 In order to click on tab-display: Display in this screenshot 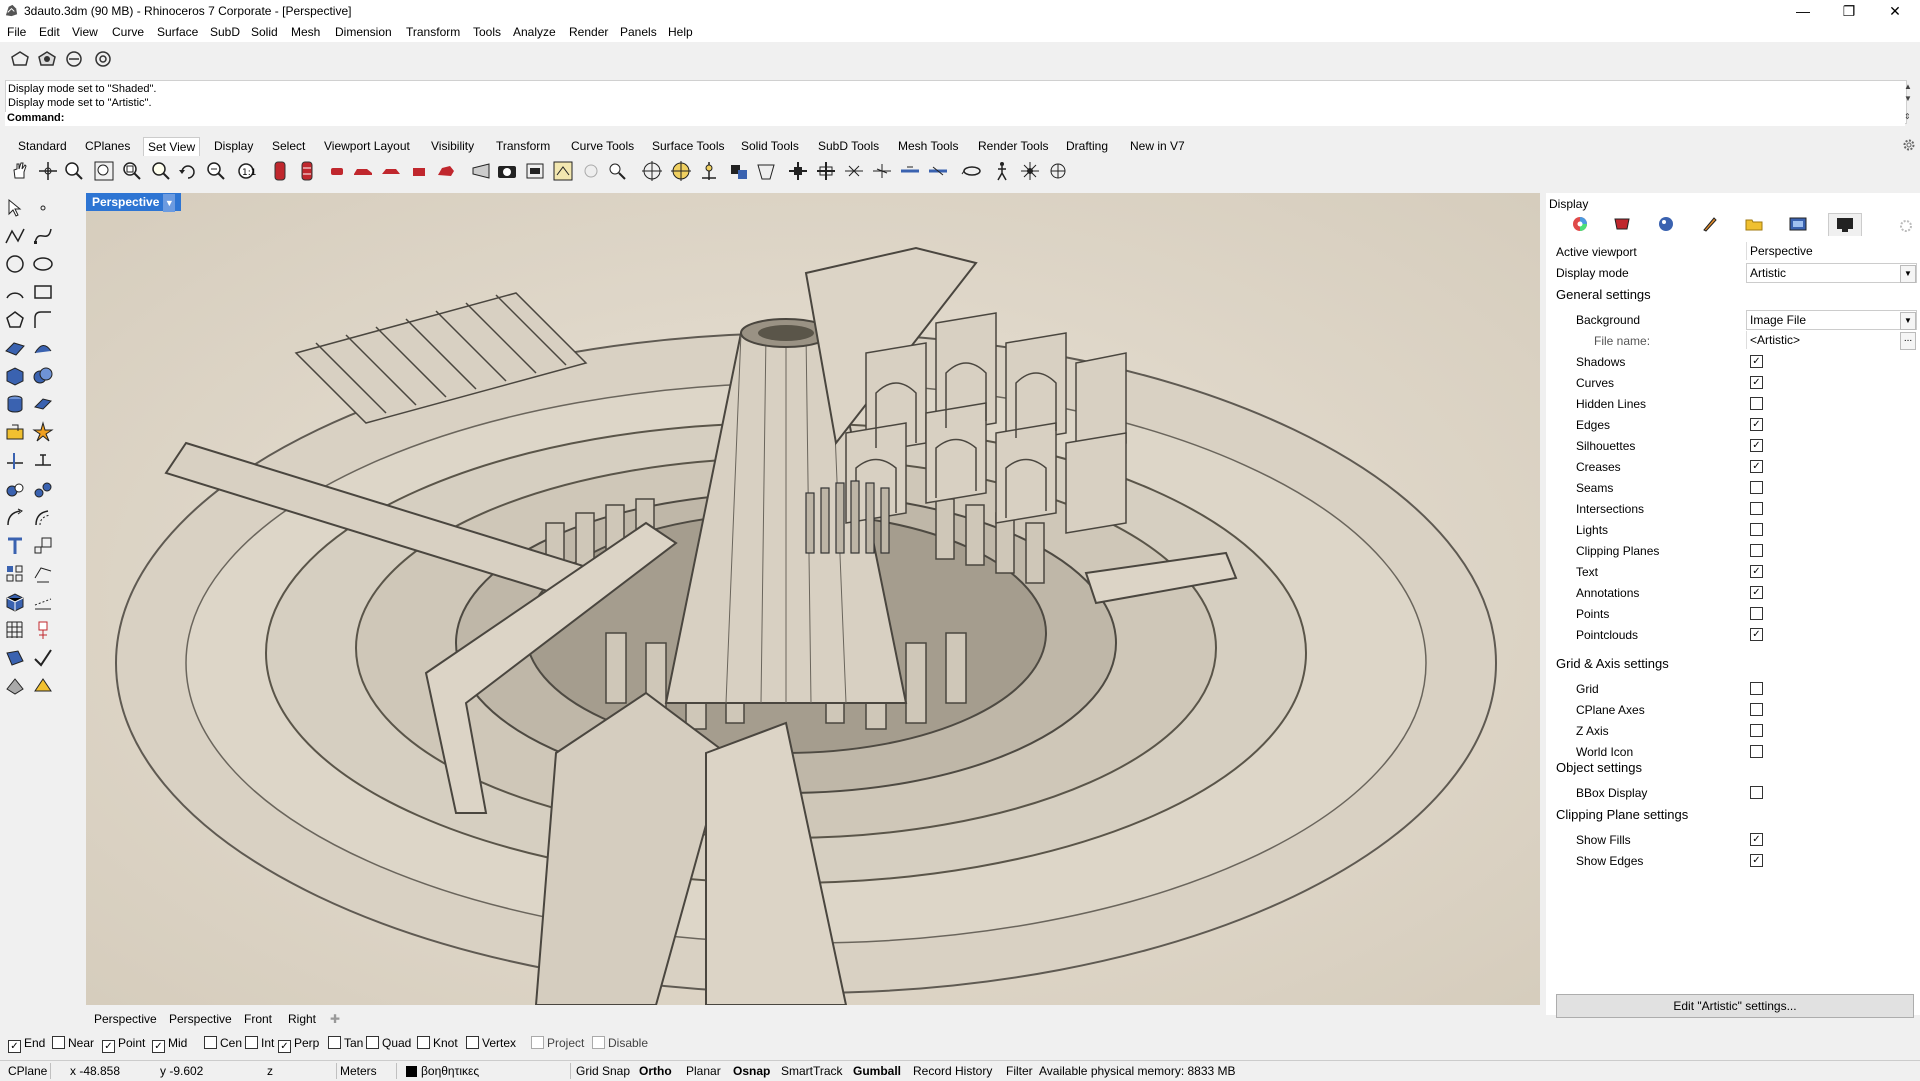, I will do `click(233, 146)`.